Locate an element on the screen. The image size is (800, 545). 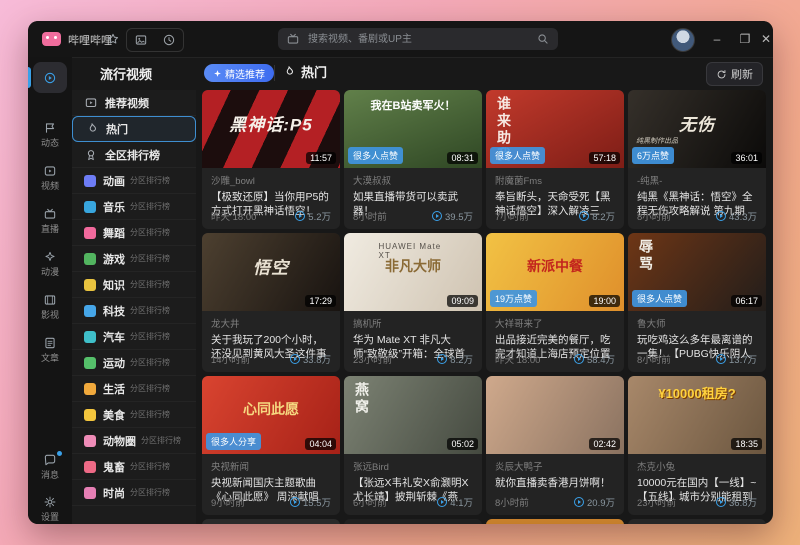
category-item-food: 美食 分区排行榜 is located at coordinates (134, 415).